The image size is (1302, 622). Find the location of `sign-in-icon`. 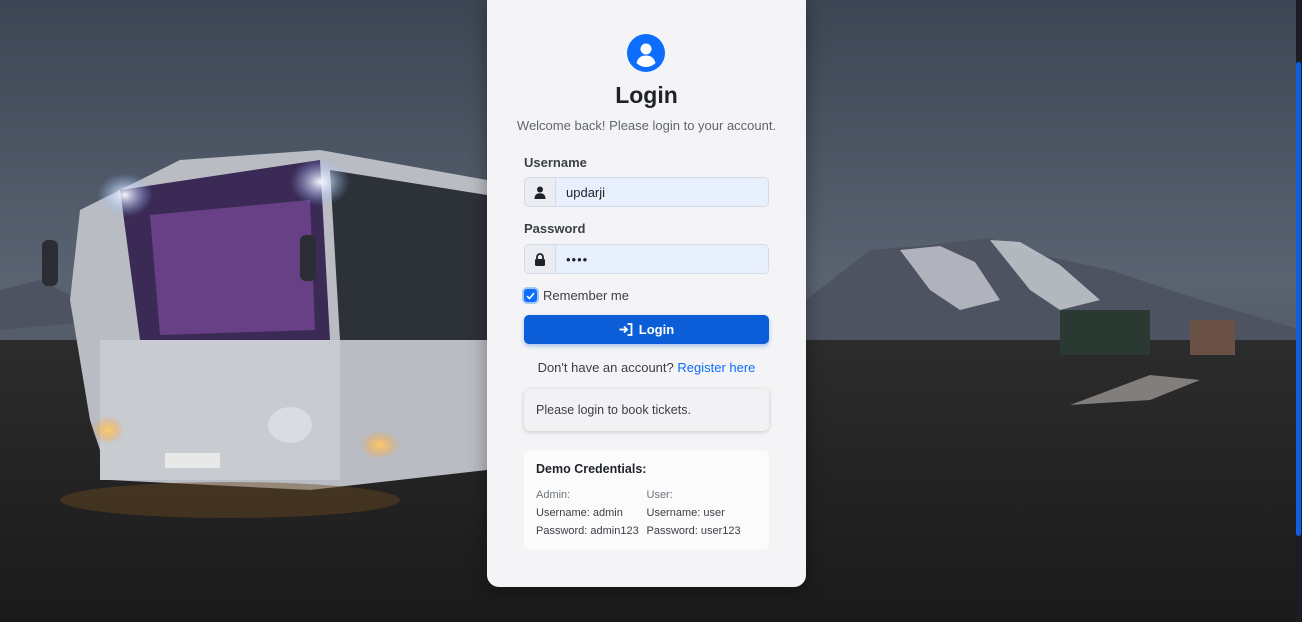

sign-in-icon is located at coordinates (626, 329).